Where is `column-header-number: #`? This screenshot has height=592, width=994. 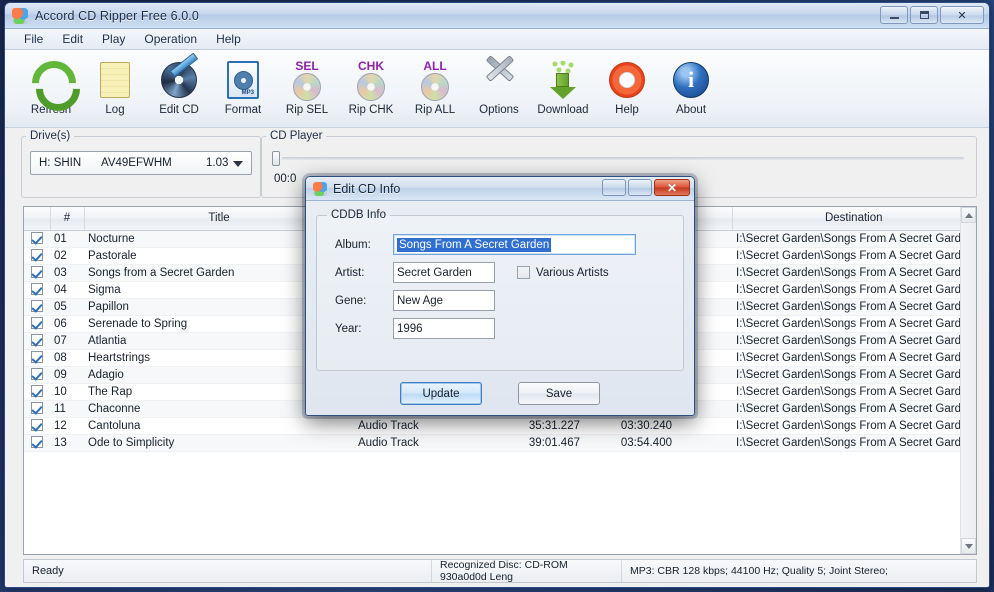
column-header-number: # is located at coordinates (67, 219).